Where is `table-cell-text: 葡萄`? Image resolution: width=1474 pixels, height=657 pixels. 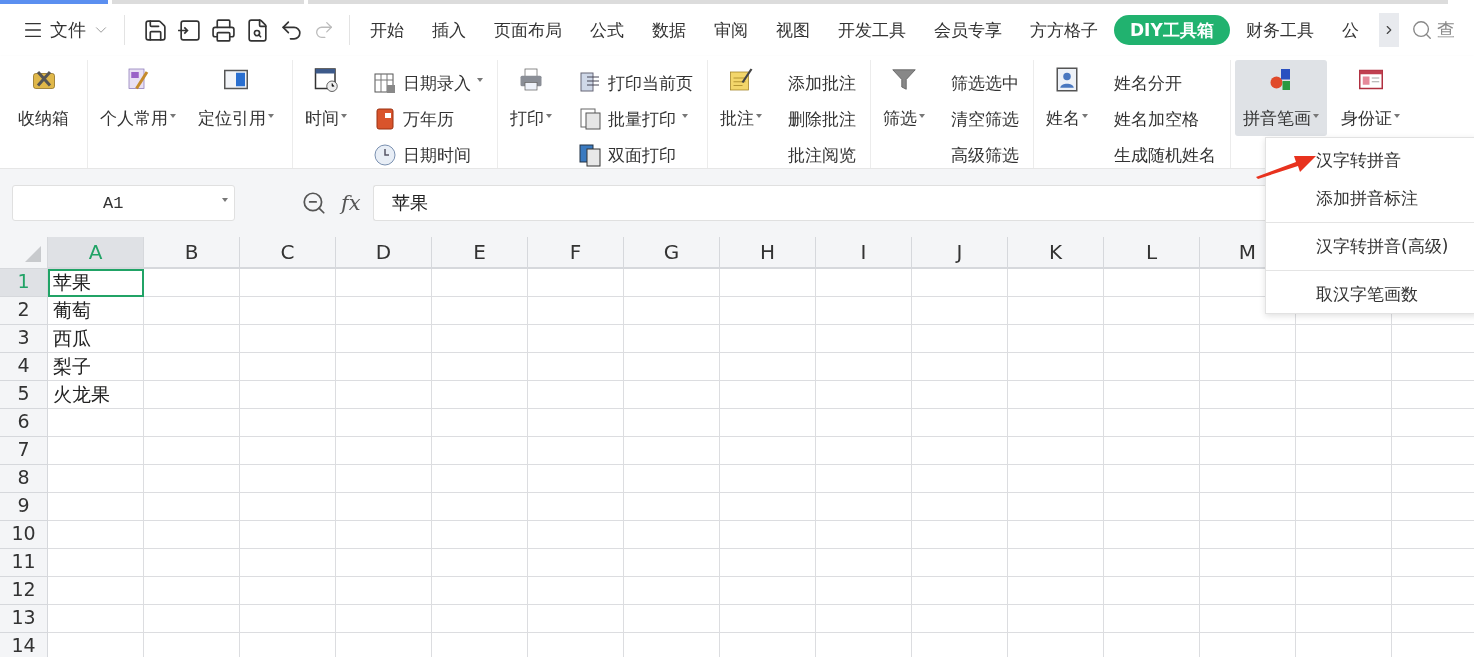 table-cell-text: 葡萄 is located at coordinates (72, 310).